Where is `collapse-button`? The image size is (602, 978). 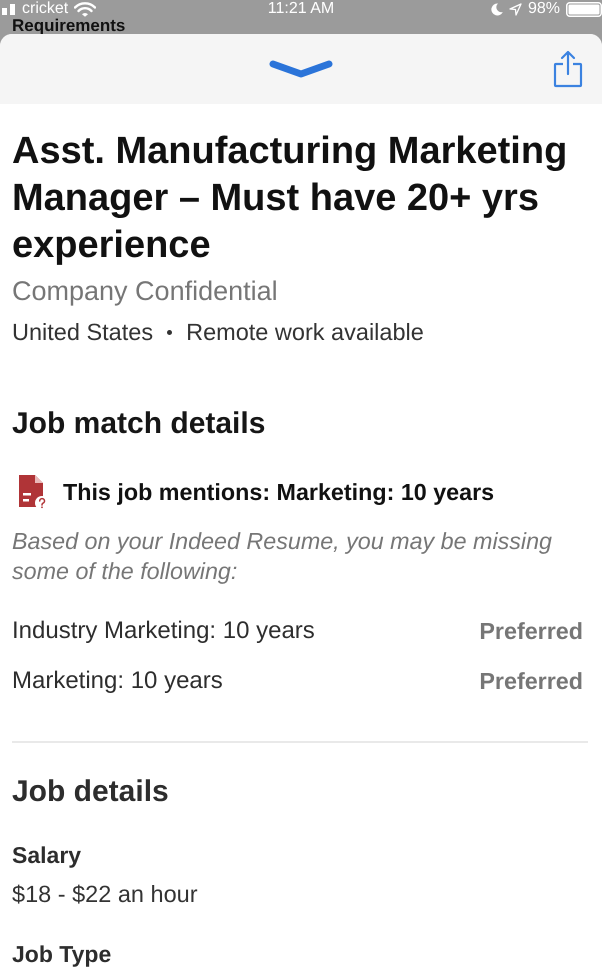 collapse-button is located at coordinates (301, 69).